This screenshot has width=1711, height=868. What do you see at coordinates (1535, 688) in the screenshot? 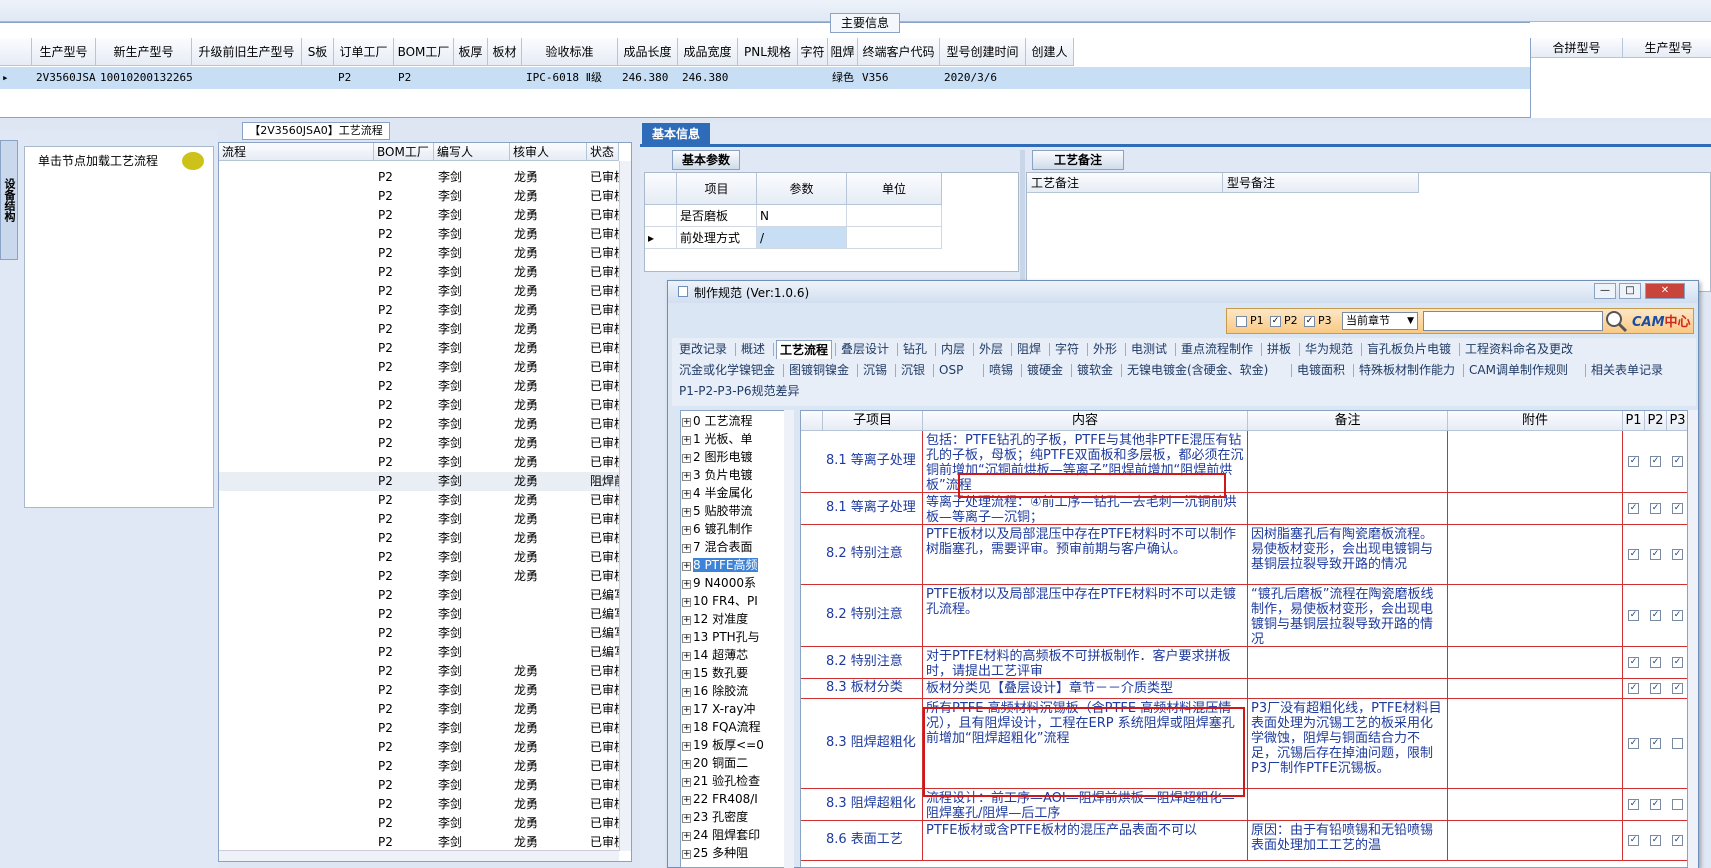
I see `spec-attachment` at bounding box center [1535, 688].